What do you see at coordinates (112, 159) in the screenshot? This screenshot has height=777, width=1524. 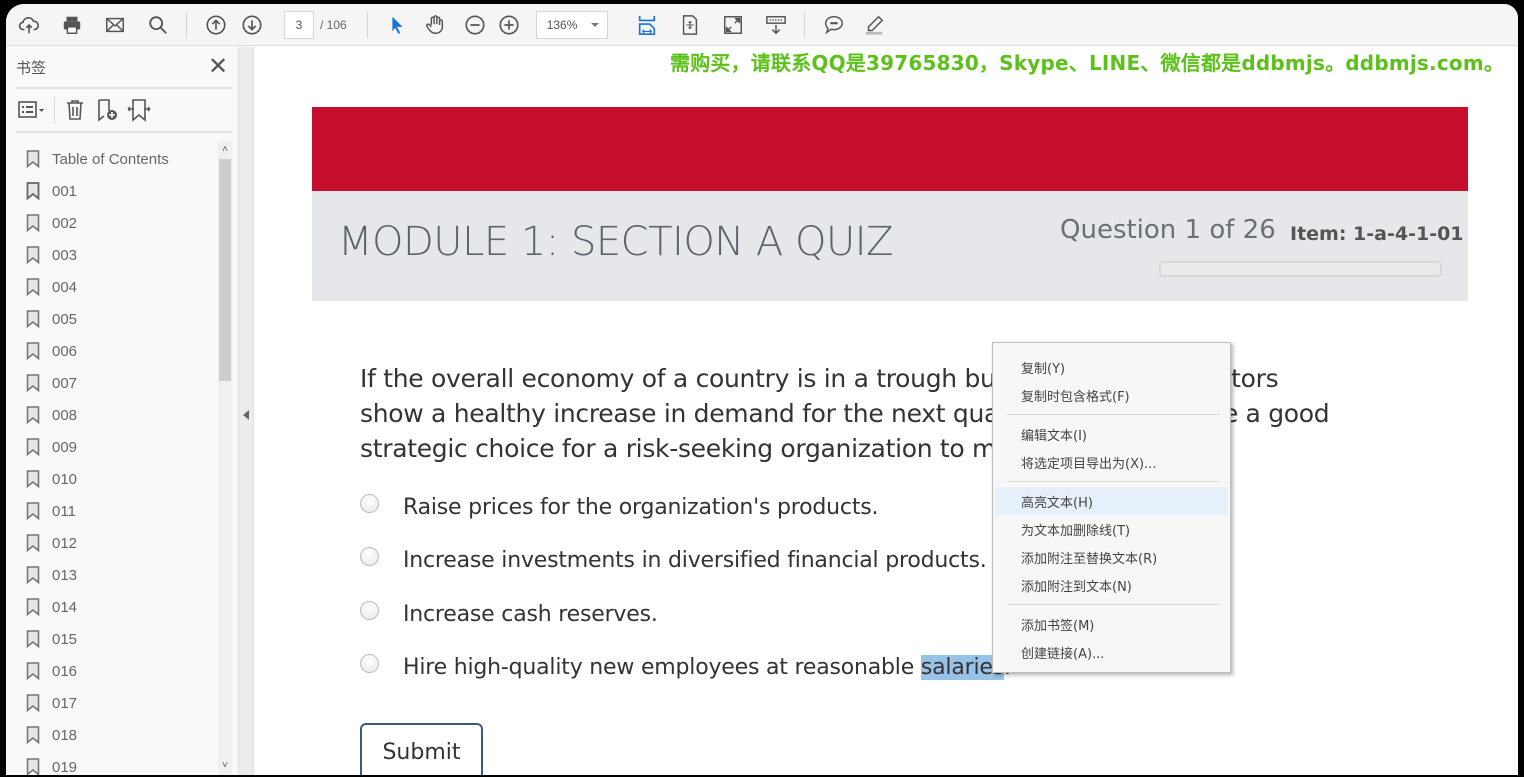 I see `bookmark-item: Table of Contents` at bounding box center [112, 159].